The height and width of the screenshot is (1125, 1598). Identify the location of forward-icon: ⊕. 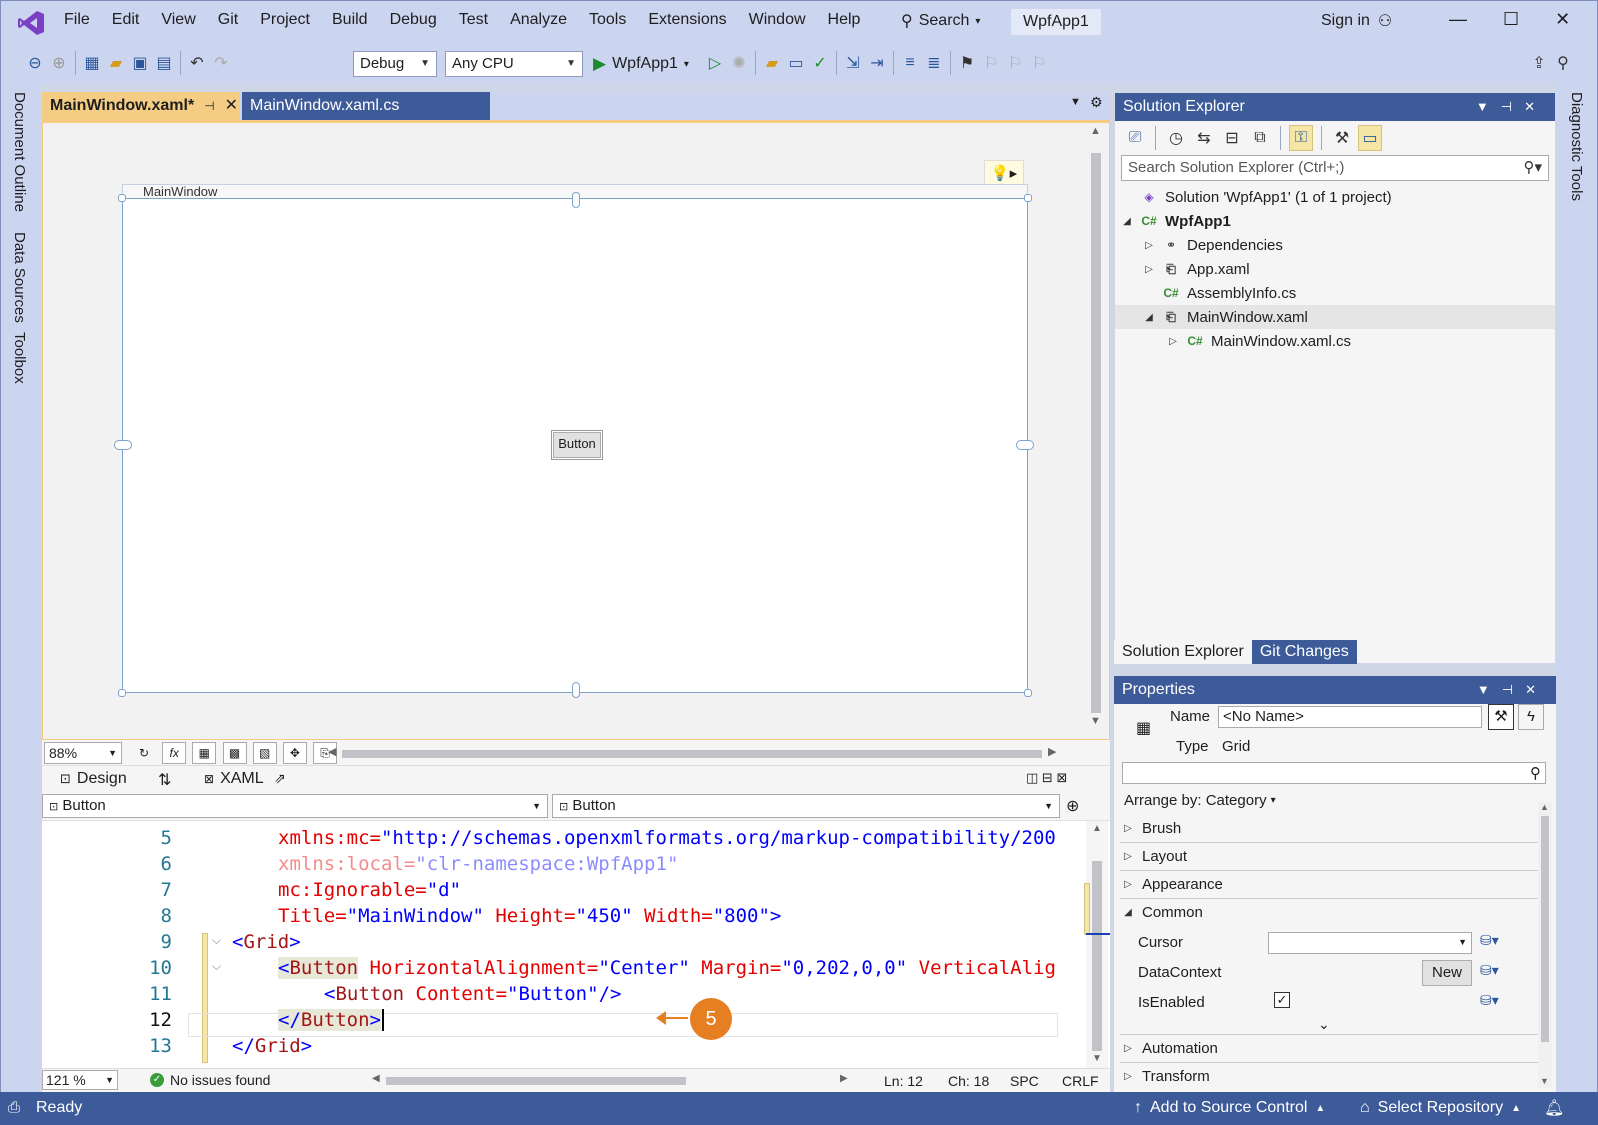
(59, 63).